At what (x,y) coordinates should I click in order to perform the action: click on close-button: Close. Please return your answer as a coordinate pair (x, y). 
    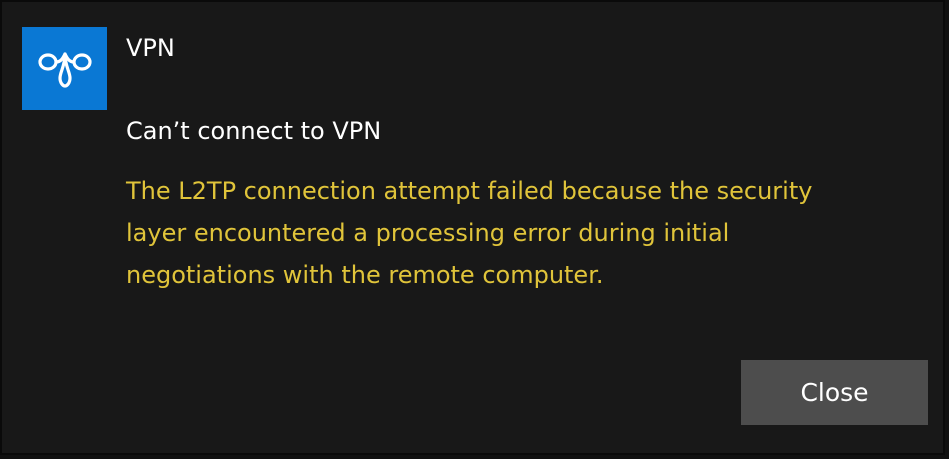
    Looking at the image, I should click on (834, 392).